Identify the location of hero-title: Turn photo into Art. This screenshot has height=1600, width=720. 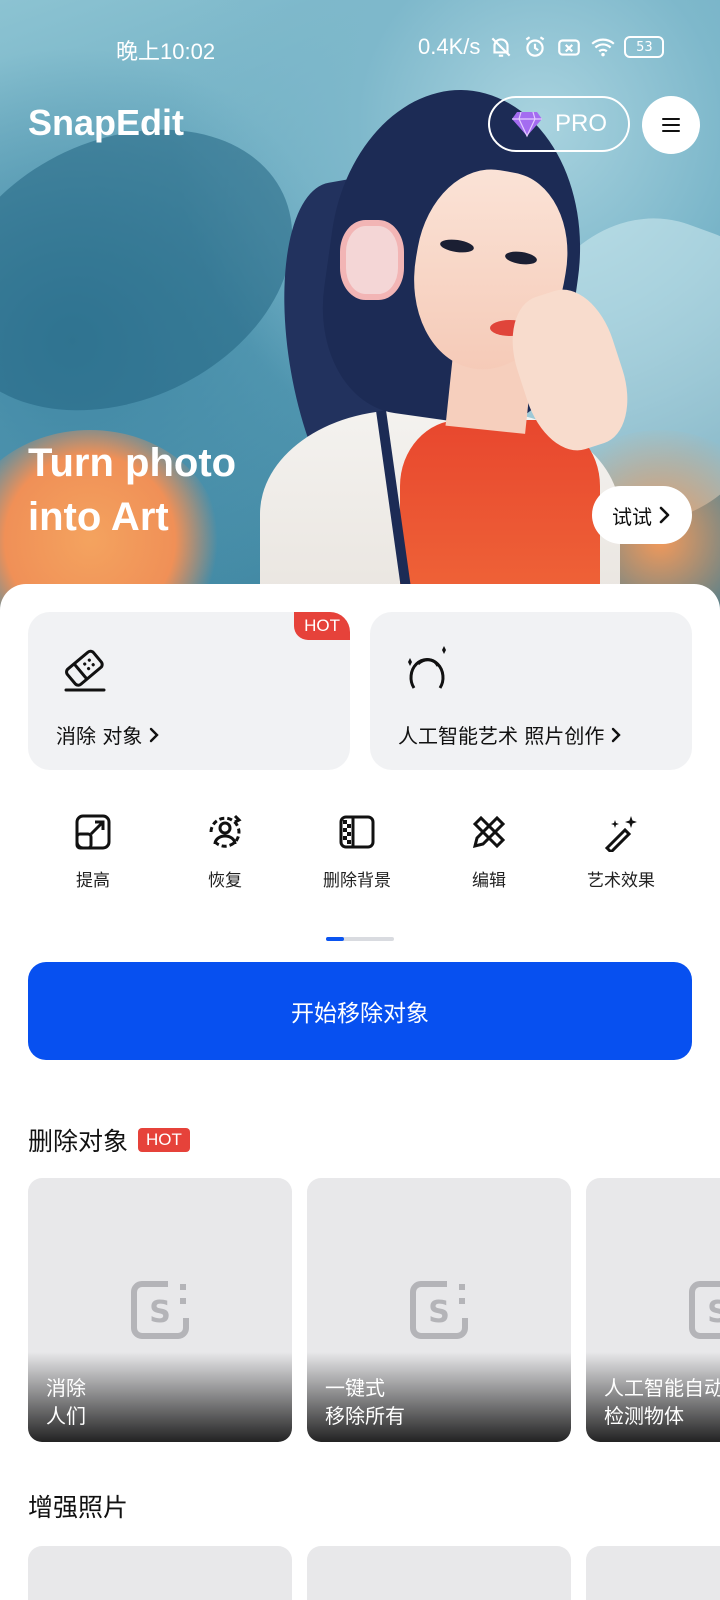
(178, 490).